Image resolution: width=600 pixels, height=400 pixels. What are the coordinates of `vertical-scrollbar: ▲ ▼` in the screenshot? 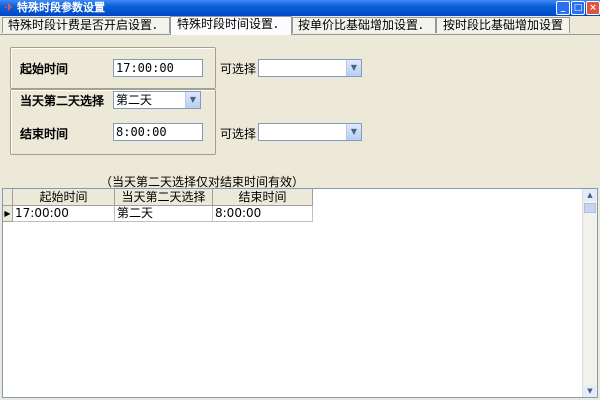 It's located at (589, 293).